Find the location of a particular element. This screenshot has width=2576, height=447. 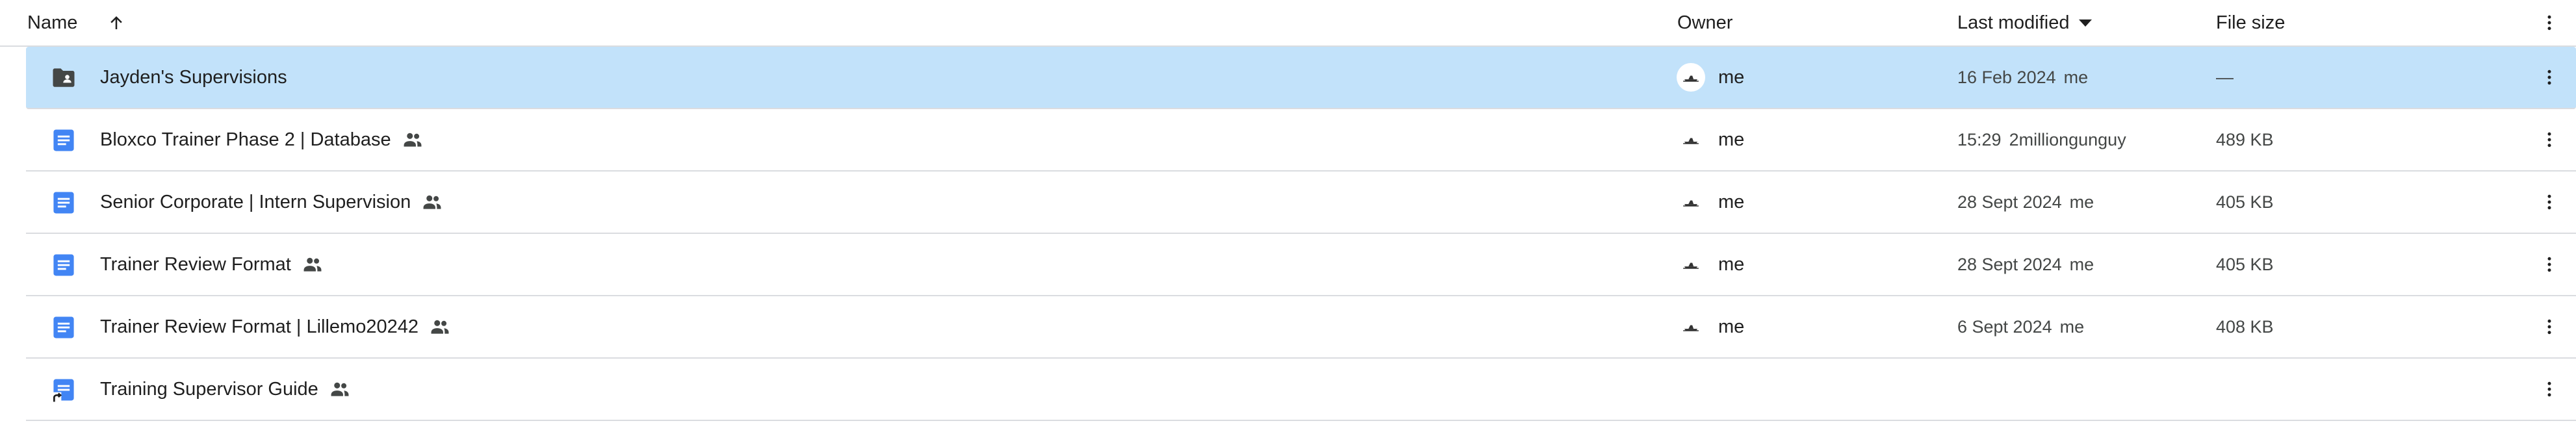

file-list-header: Name Owner Last modified File size is located at coordinates (1288, 23).